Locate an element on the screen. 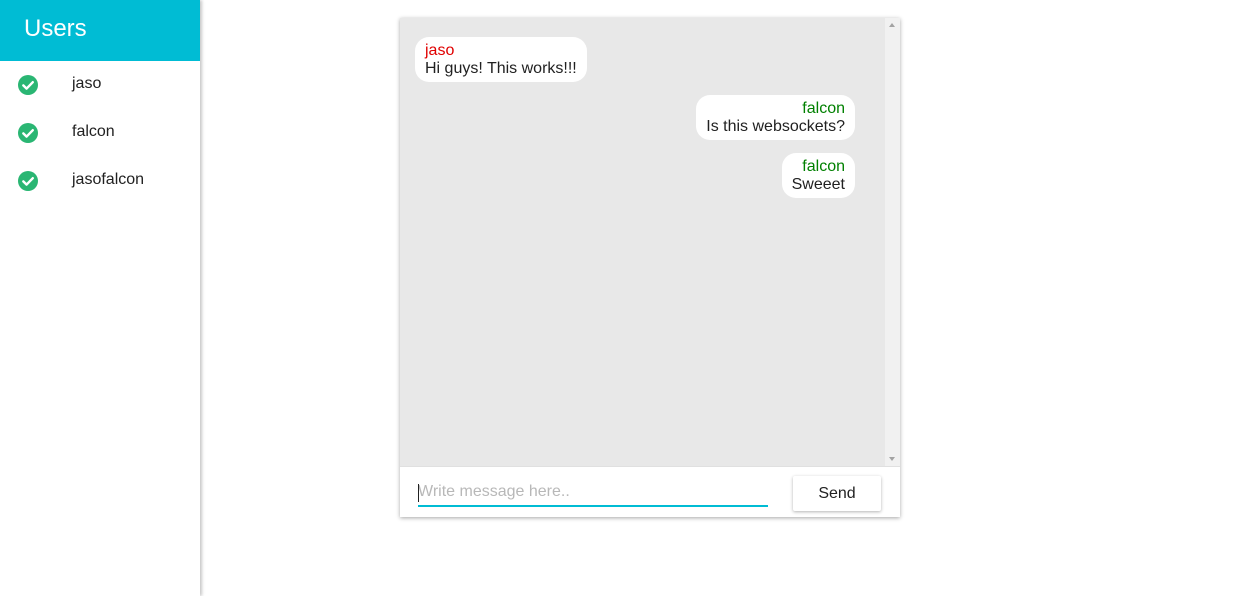 The height and width of the screenshot is (596, 1242). message-bubble: falcon Sweeet is located at coordinates (818, 175).